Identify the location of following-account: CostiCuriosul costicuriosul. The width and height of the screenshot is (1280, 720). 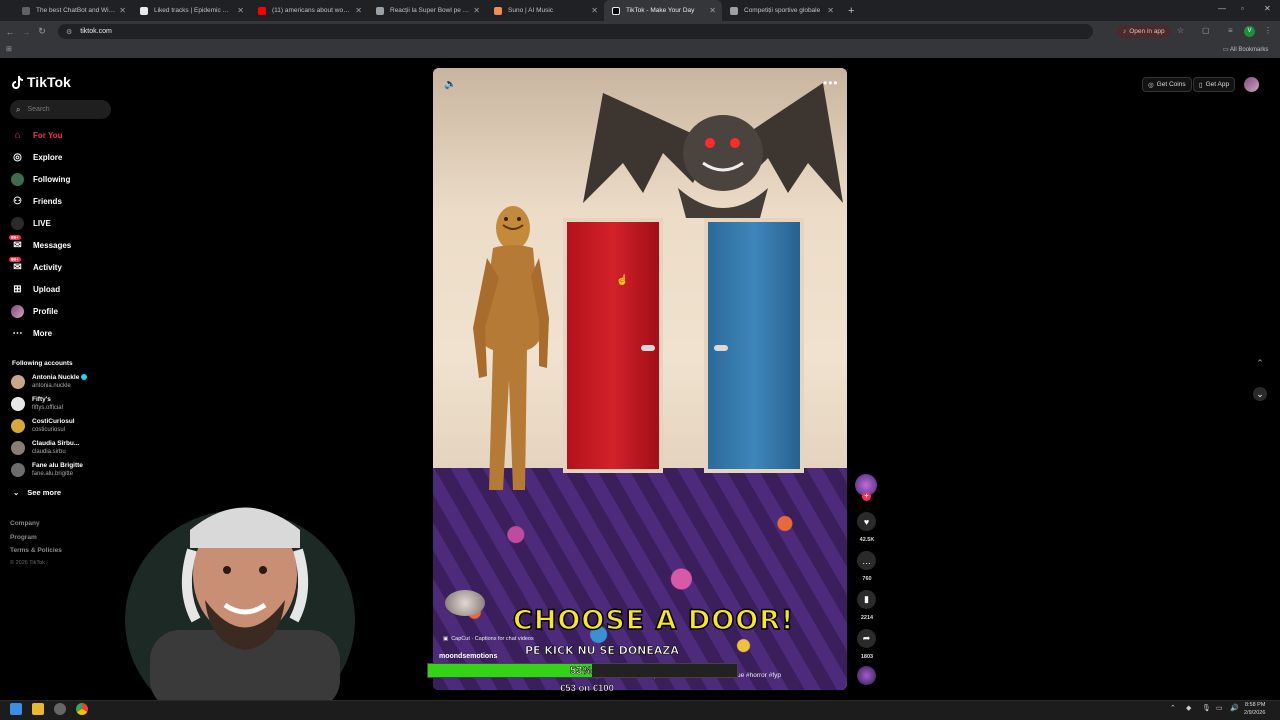
(43, 426).